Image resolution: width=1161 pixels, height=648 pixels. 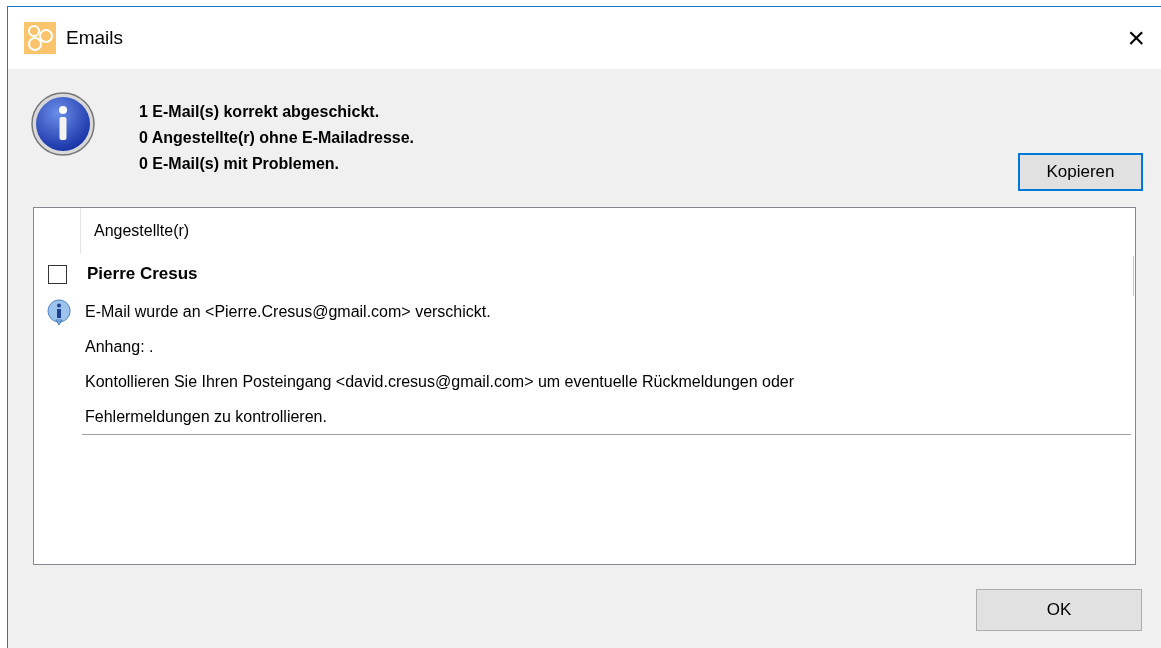 What do you see at coordinates (57, 274) in the screenshot?
I see `checkbox` at bounding box center [57, 274].